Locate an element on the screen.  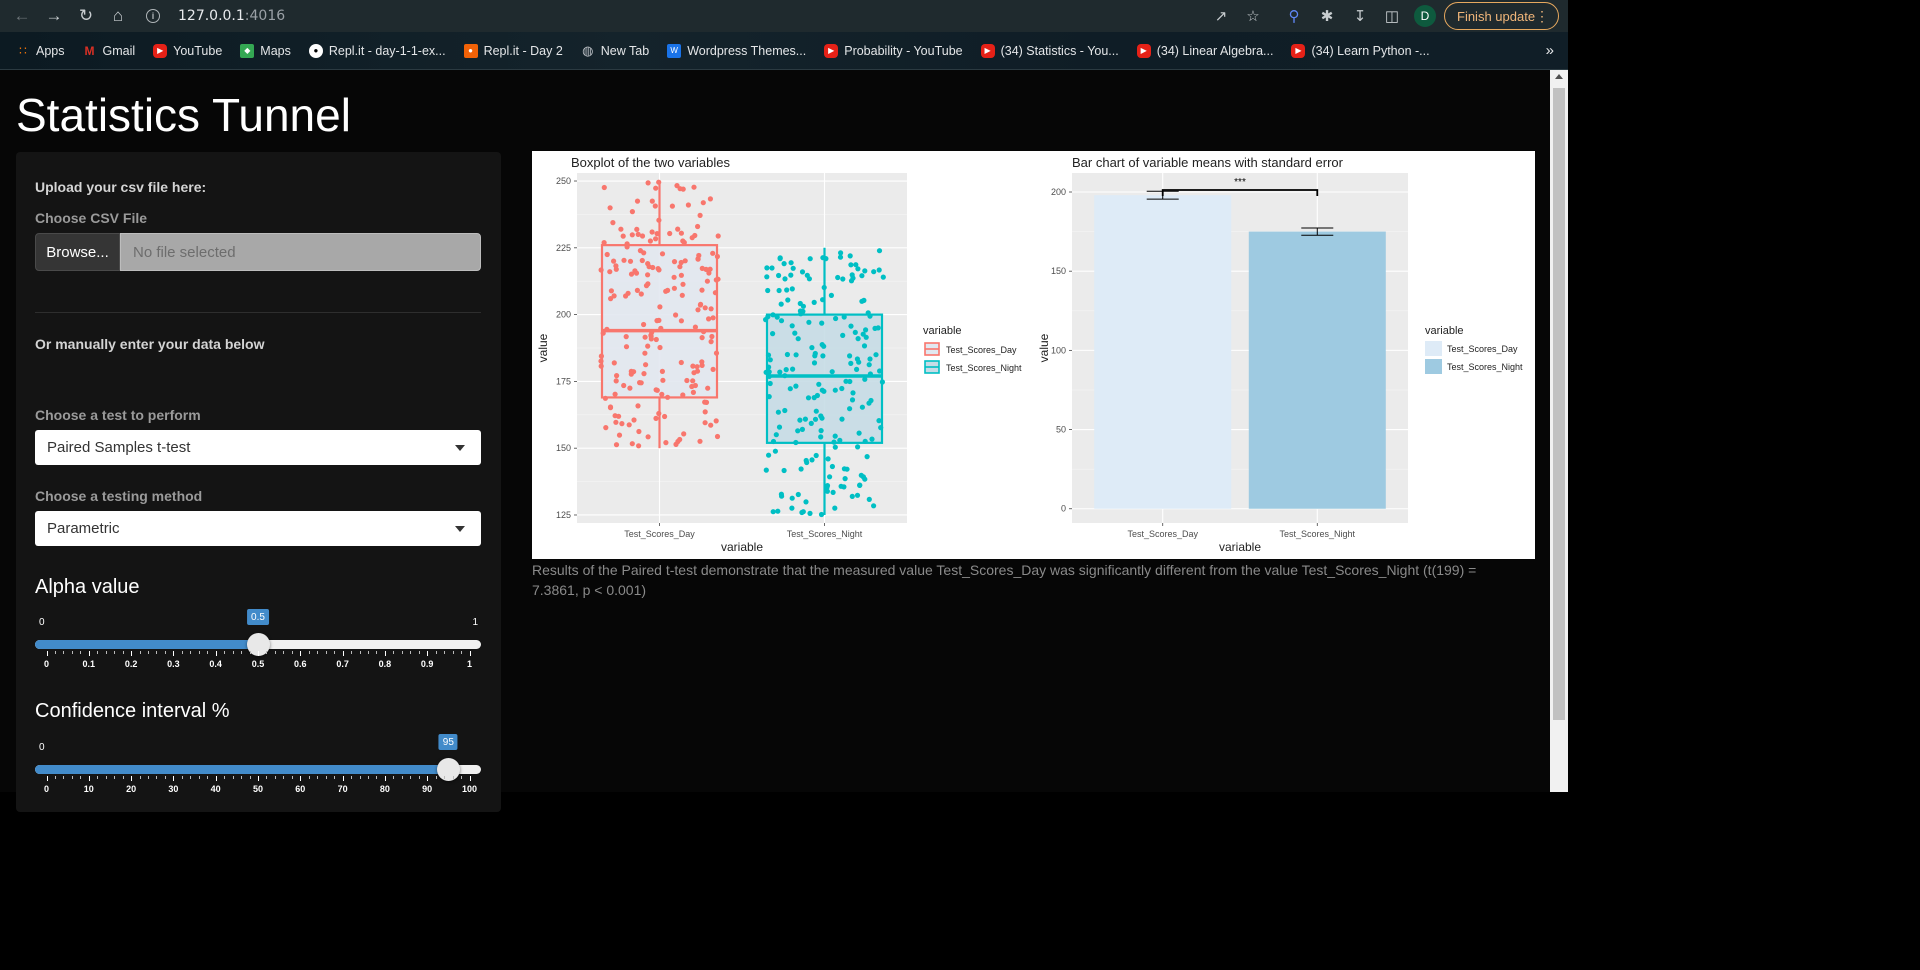
back-icon: ← is located at coordinates (22, 16).